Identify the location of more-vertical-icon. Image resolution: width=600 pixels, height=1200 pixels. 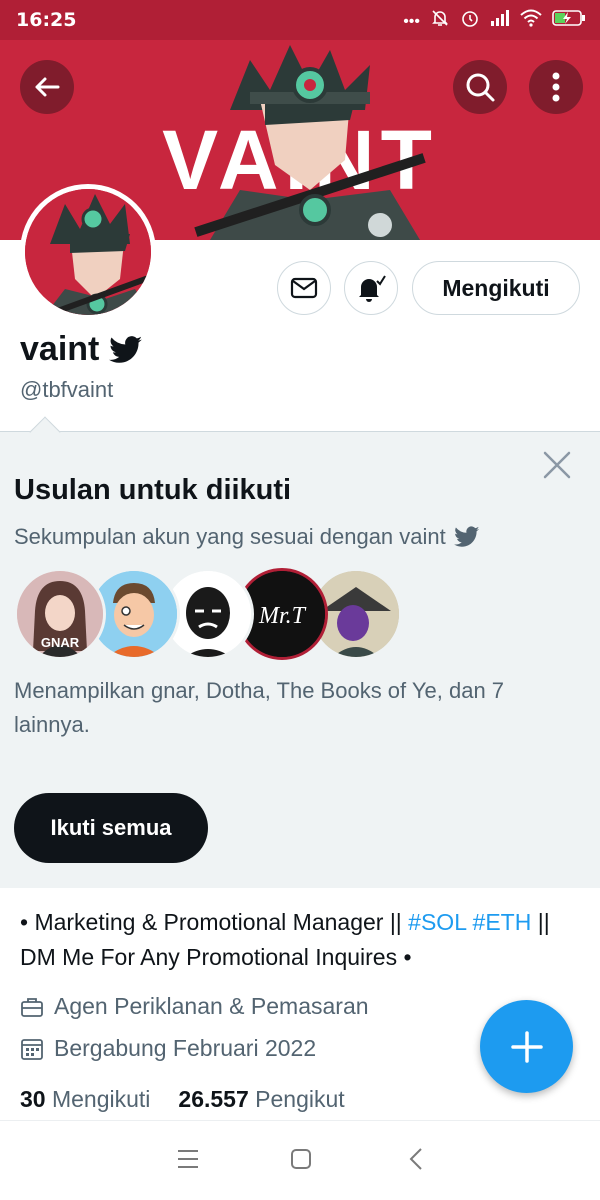
(556, 87).